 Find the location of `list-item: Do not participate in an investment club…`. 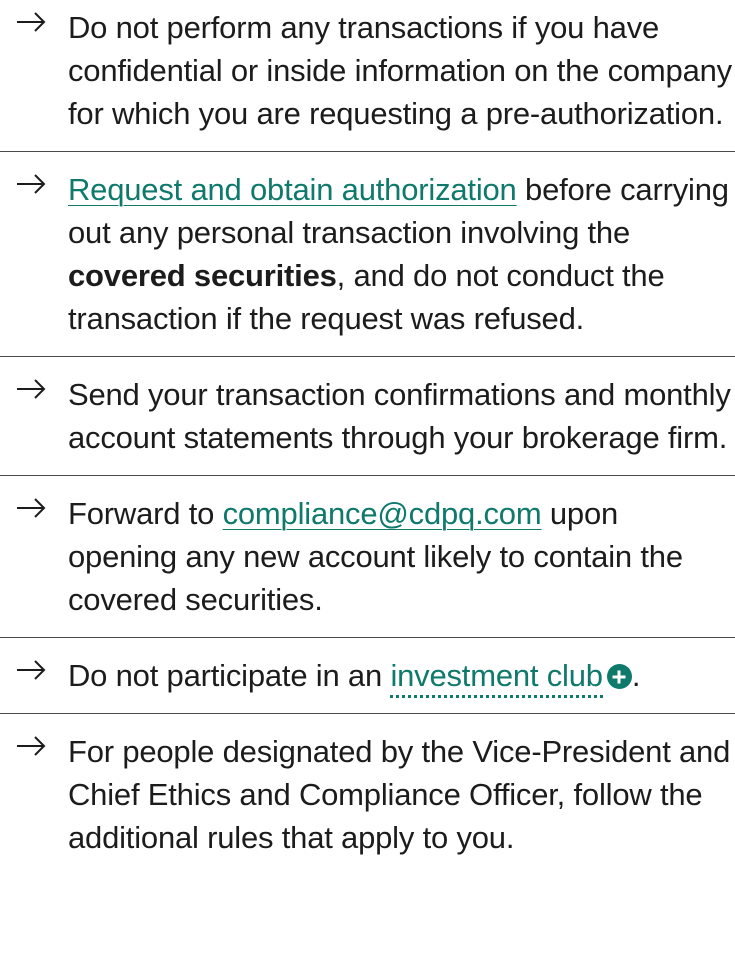

list-item: Do not participate in an investment club… is located at coordinates (367, 676).